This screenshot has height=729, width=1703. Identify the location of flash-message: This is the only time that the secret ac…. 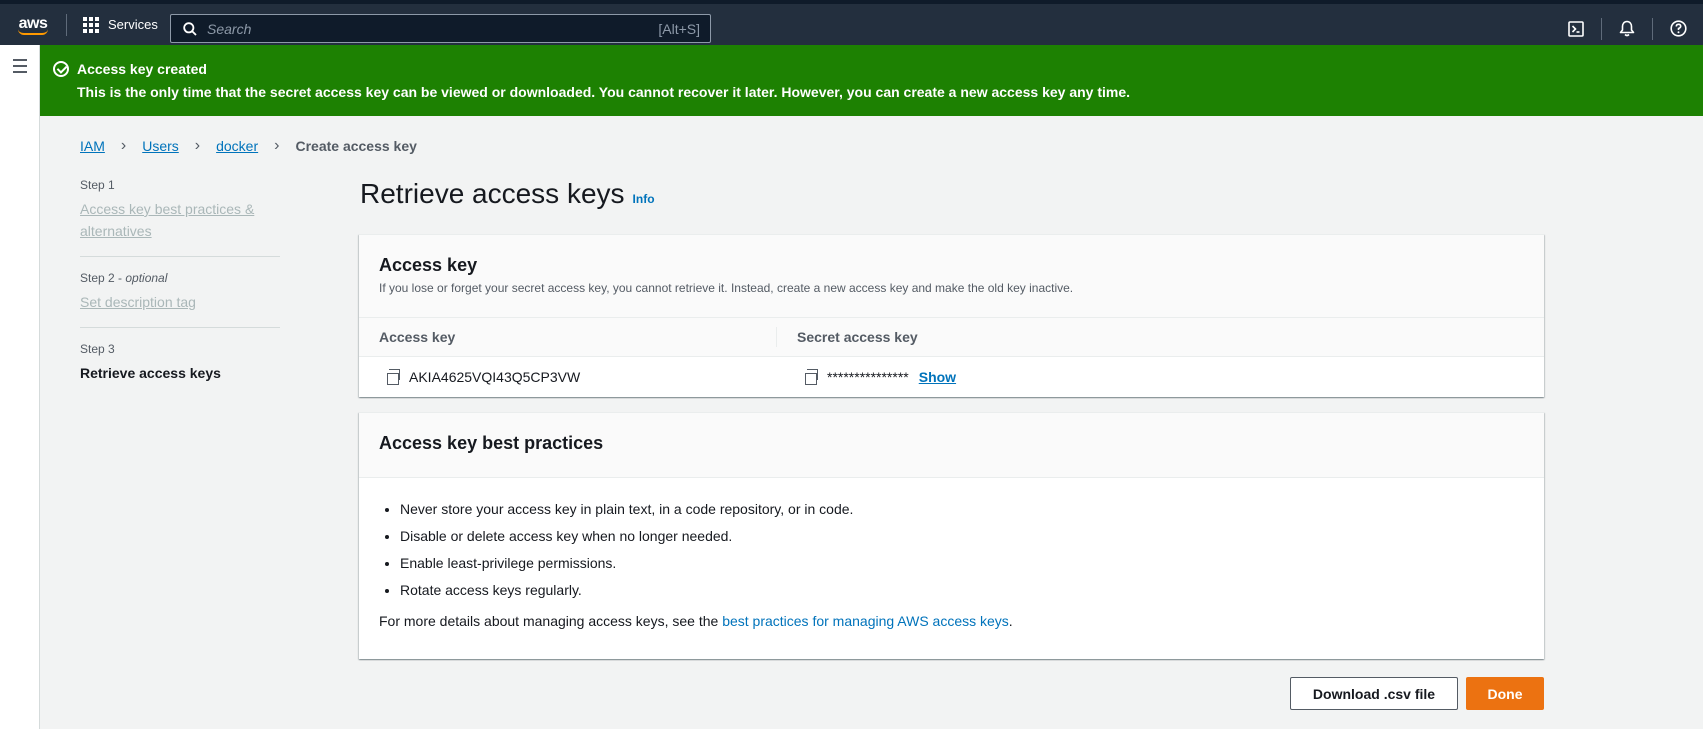
(604, 92).